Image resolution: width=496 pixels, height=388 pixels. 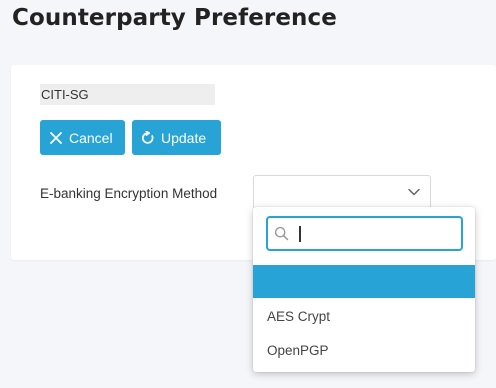 What do you see at coordinates (281, 233) in the screenshot?
I see `search-icon` at bounding box center [281, 233].